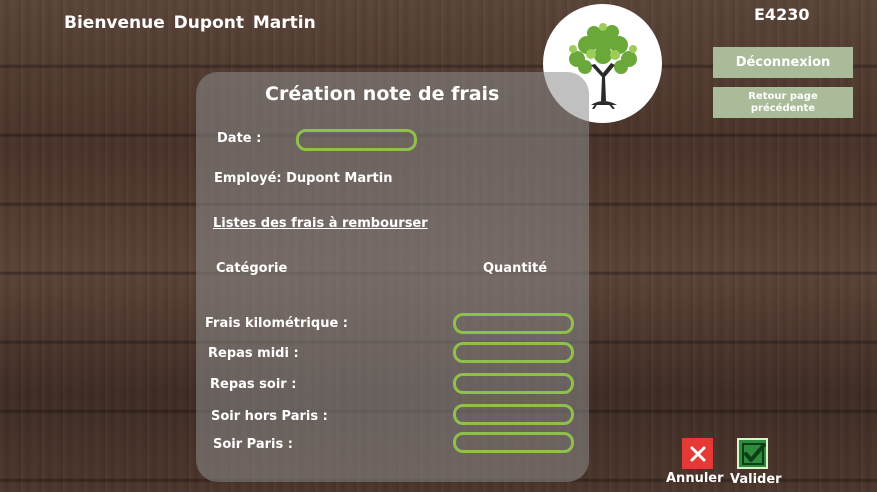 Image resolution: width=877 pixels, height=492 pixels. What do you see at coordinates (253, 384) in the screenshot?
I see `row-label-repas-soir: Repas soir :` at bounding box center [253, 384].